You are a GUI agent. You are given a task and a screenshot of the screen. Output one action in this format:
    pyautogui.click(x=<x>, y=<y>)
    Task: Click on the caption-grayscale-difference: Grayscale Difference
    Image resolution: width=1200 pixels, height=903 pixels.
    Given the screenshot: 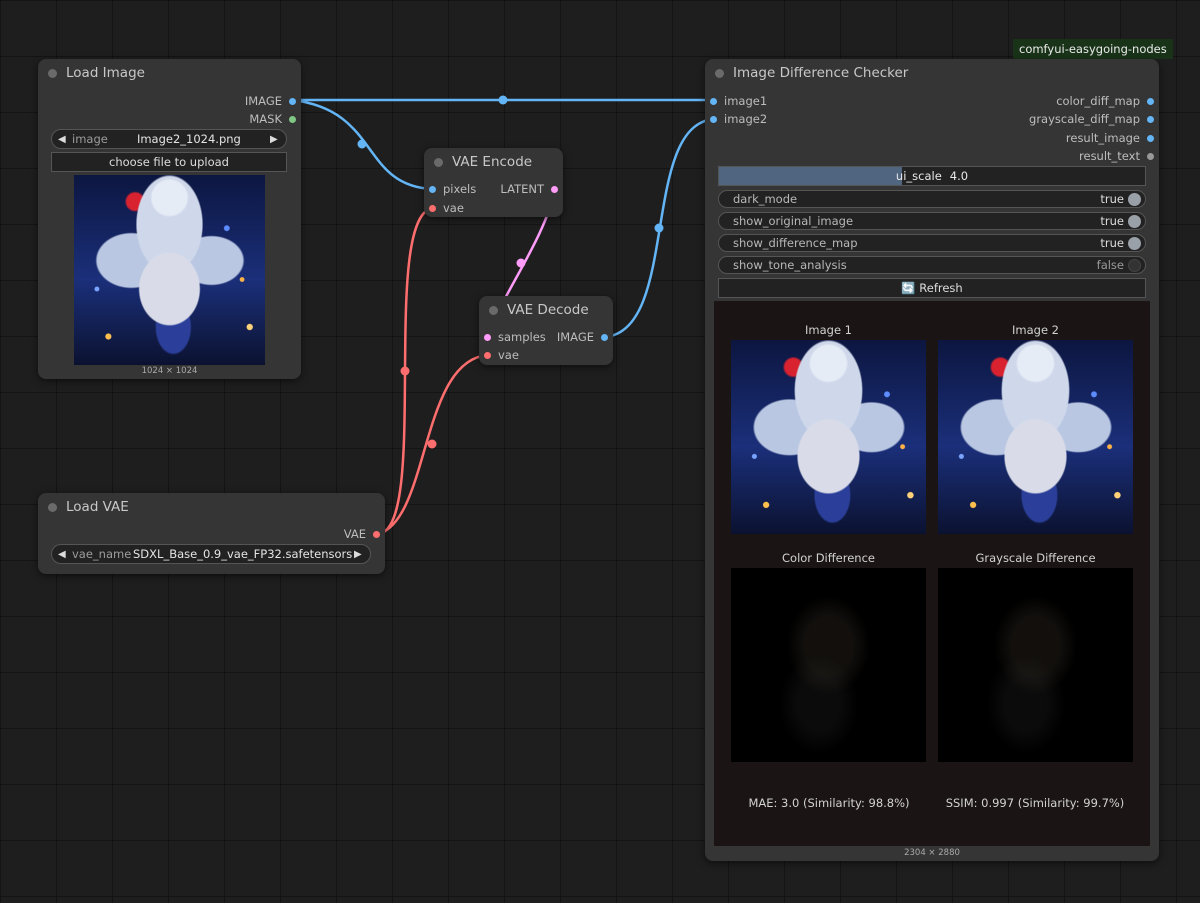 What is the action you would take?
    pyautogui.click(x=1035, y=558)
    